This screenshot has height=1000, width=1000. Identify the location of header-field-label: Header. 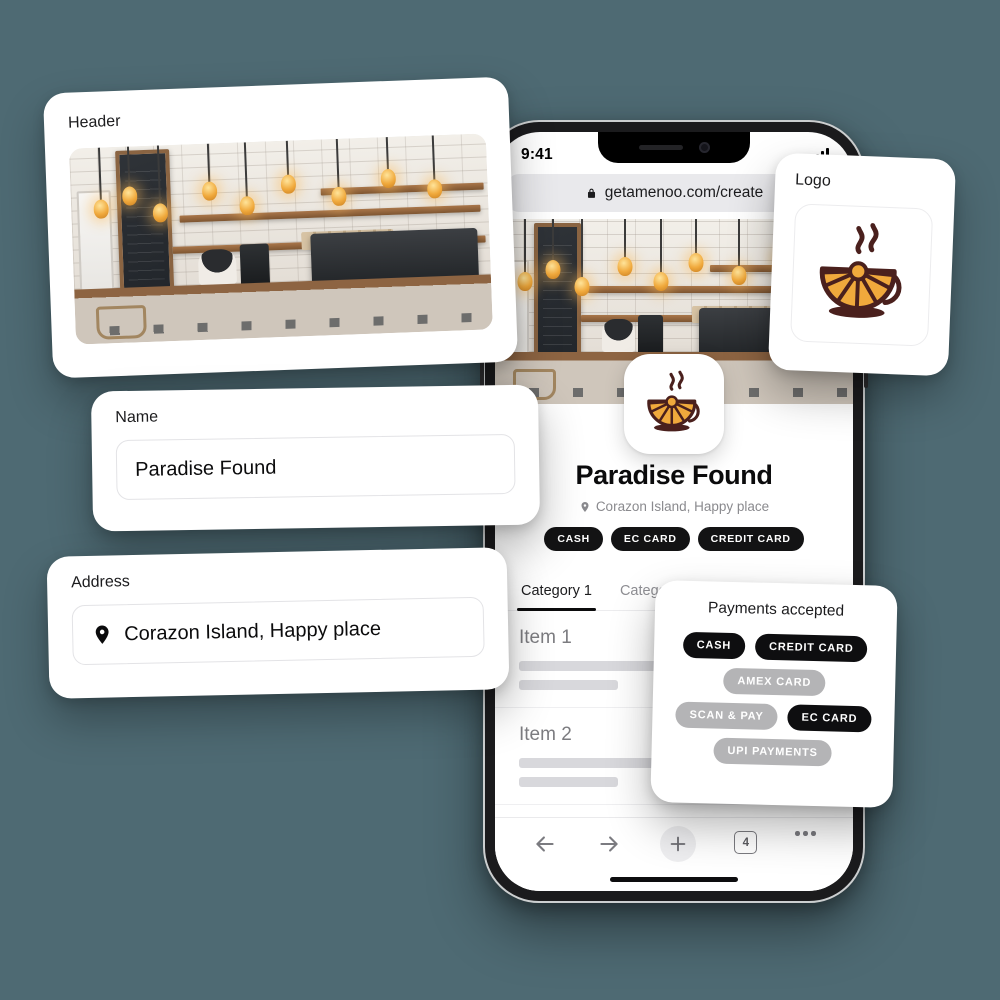
(94, 122).